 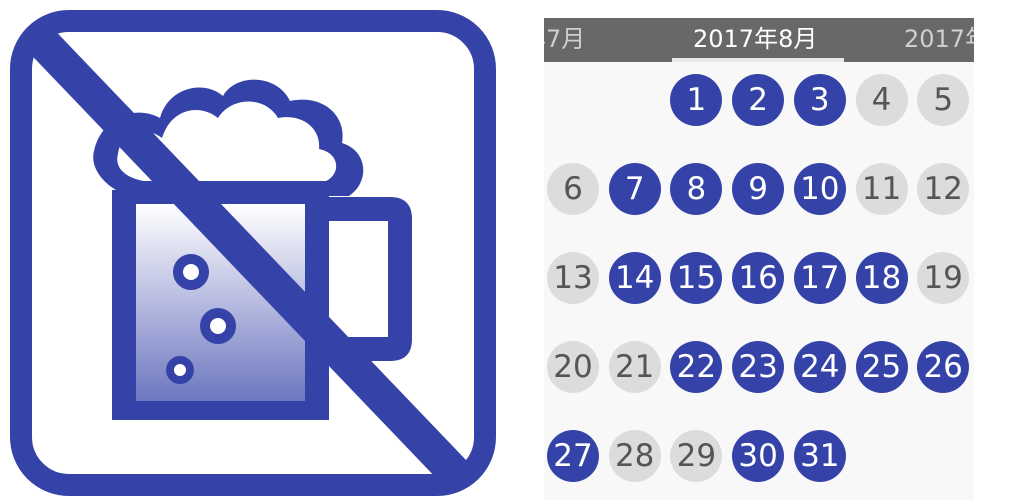 What do you see at coordinates (634, 456) in the screenshot?
I see `calendar-day: 28` at bounding box center [634, 456].